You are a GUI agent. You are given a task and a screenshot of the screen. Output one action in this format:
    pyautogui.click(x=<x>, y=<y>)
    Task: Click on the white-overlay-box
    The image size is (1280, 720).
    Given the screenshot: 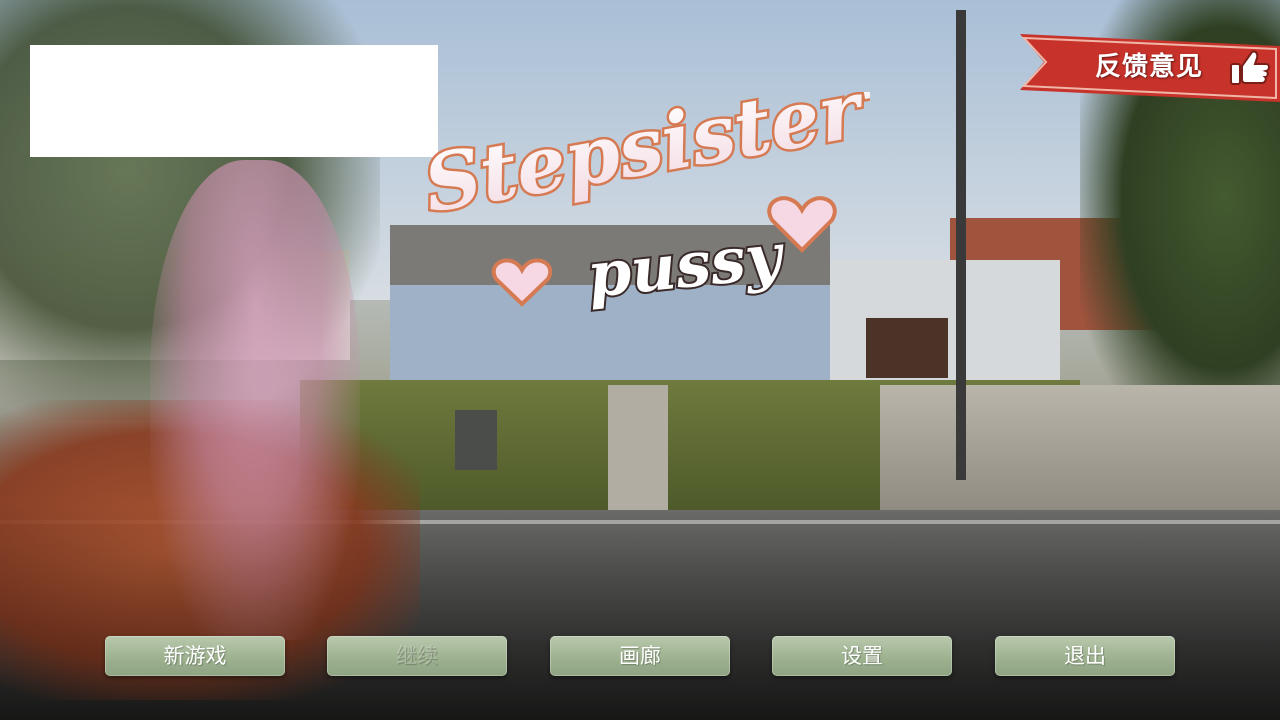 What is the action you would take?
    pyautogui.click(x=234, y=101)
    